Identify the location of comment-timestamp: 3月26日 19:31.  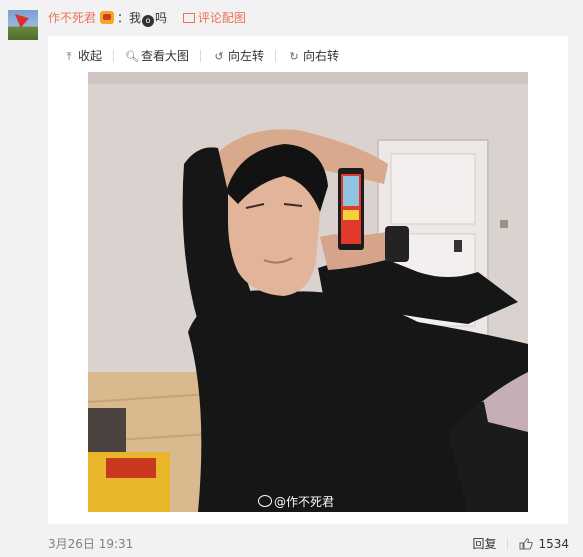
(91, 544).